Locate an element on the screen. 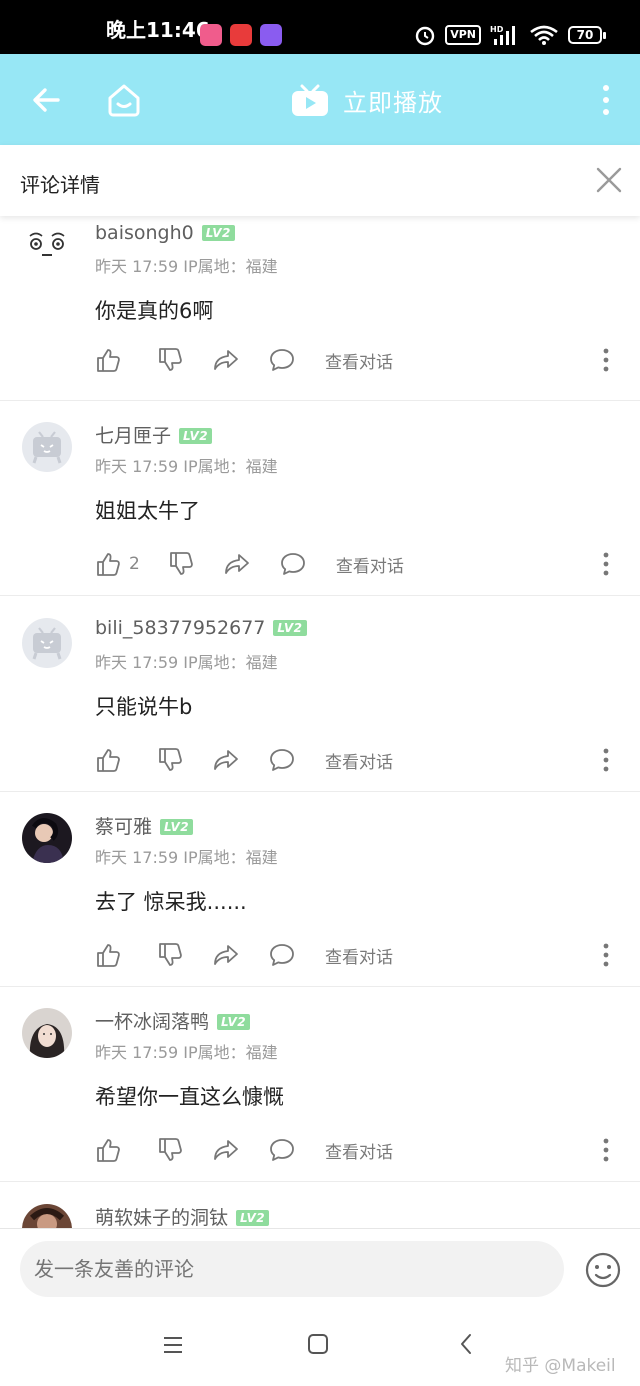 This screenshot has height=1386, width=640. comment-text: 希望你一直这么慷慨 is located at coordinates (189, 1097).